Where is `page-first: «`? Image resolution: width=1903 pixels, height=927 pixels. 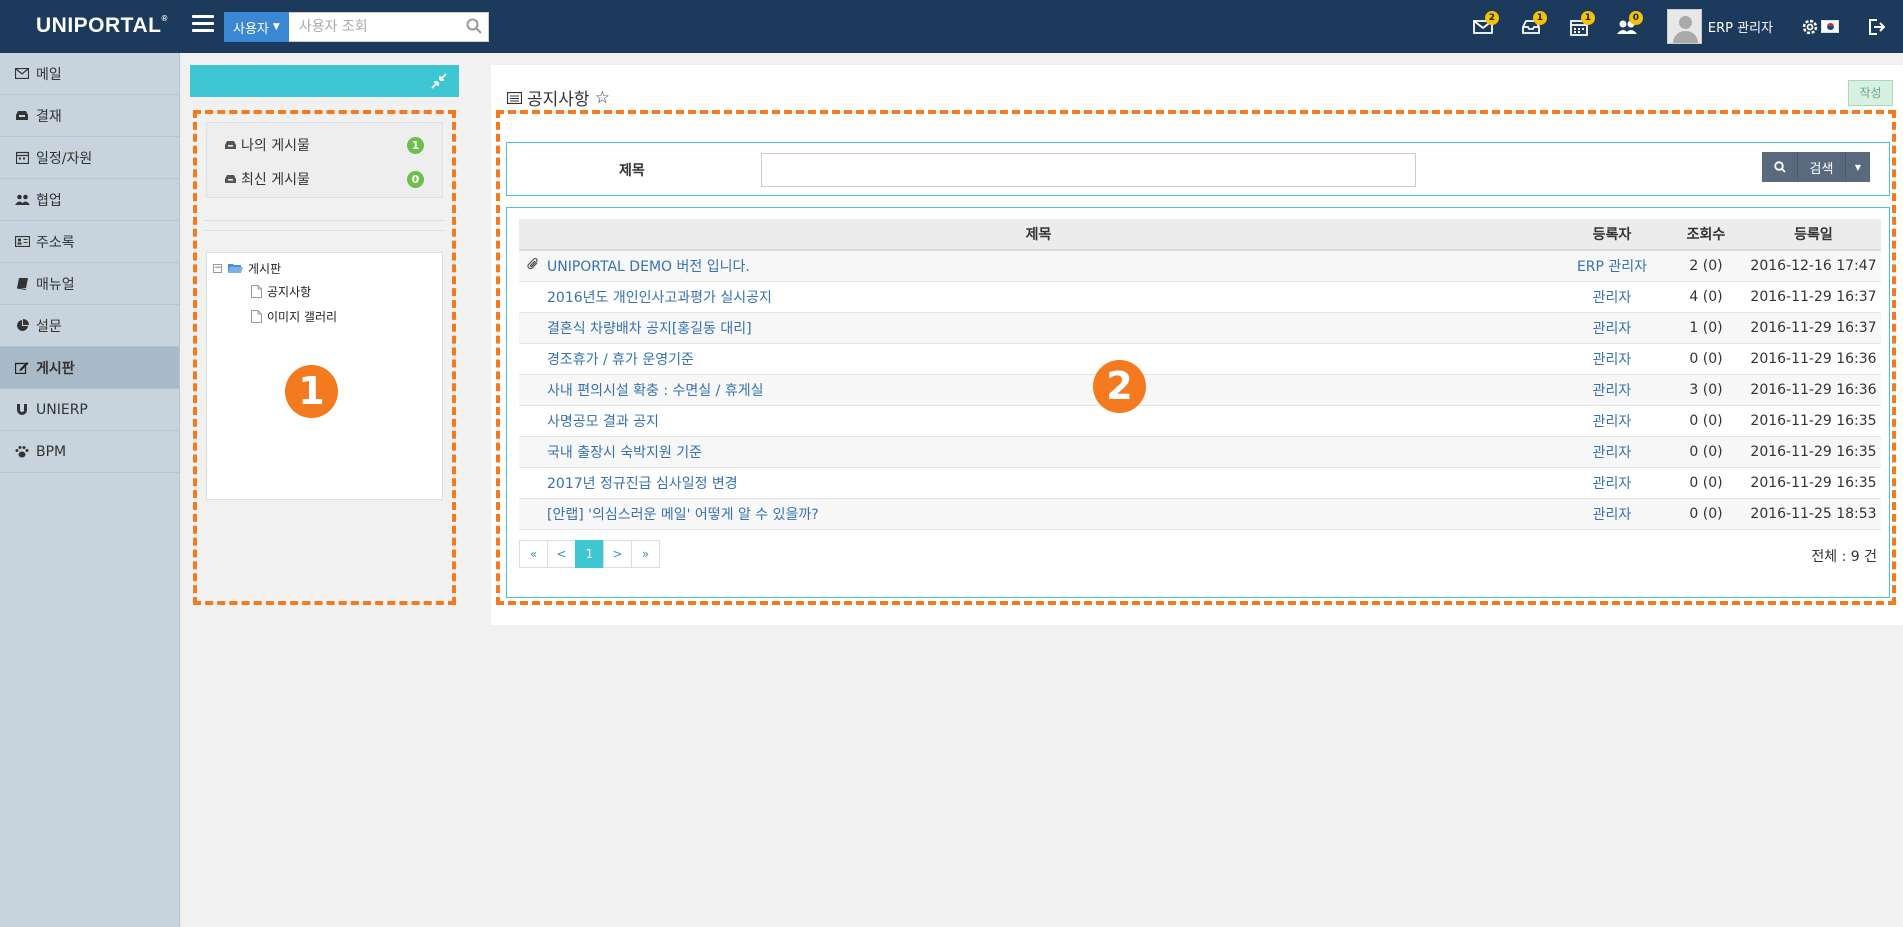
page-first: « is located at coordinates (533, 554).